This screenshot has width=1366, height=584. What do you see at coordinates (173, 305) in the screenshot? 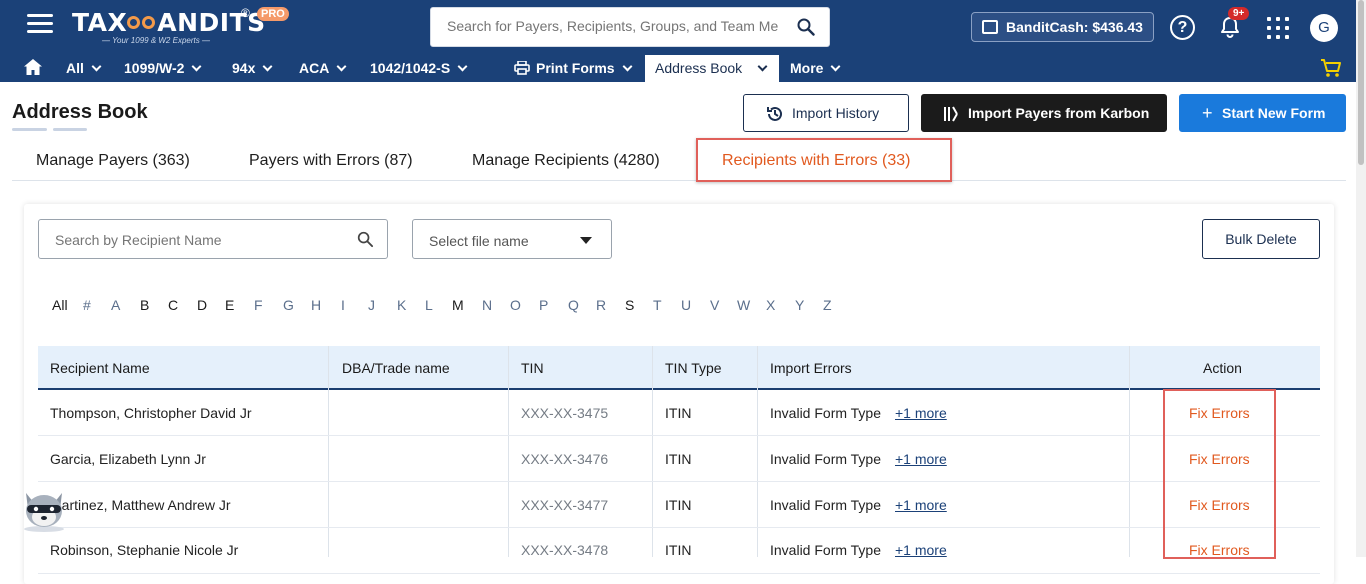
I see `alpha-filter-c: C` at bounding box center [173, 305].